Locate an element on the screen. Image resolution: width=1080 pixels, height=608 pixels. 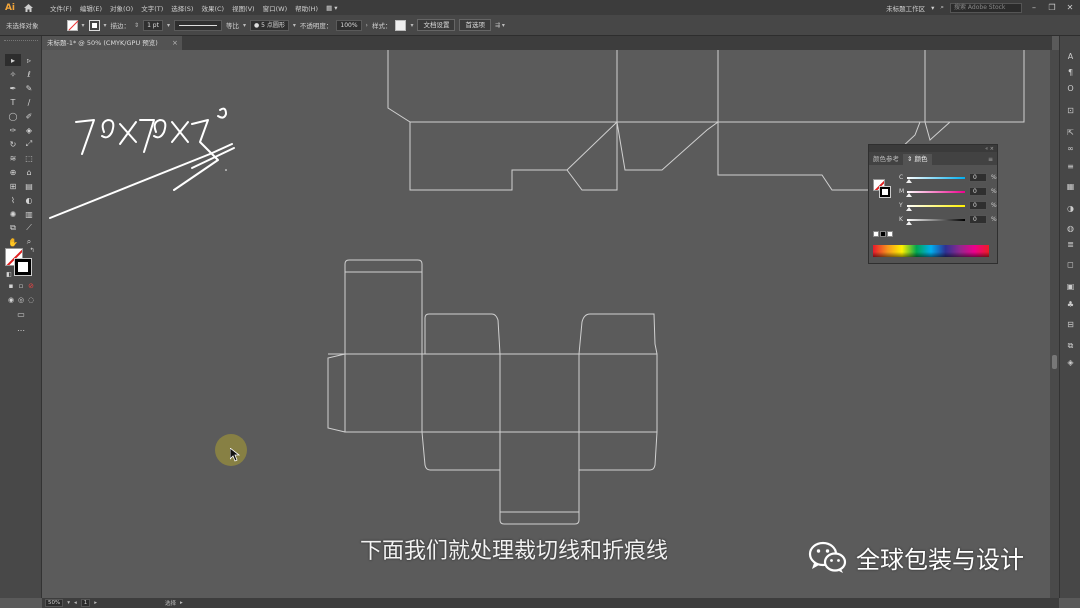
black-swatch is located at coordinates (883, 234).